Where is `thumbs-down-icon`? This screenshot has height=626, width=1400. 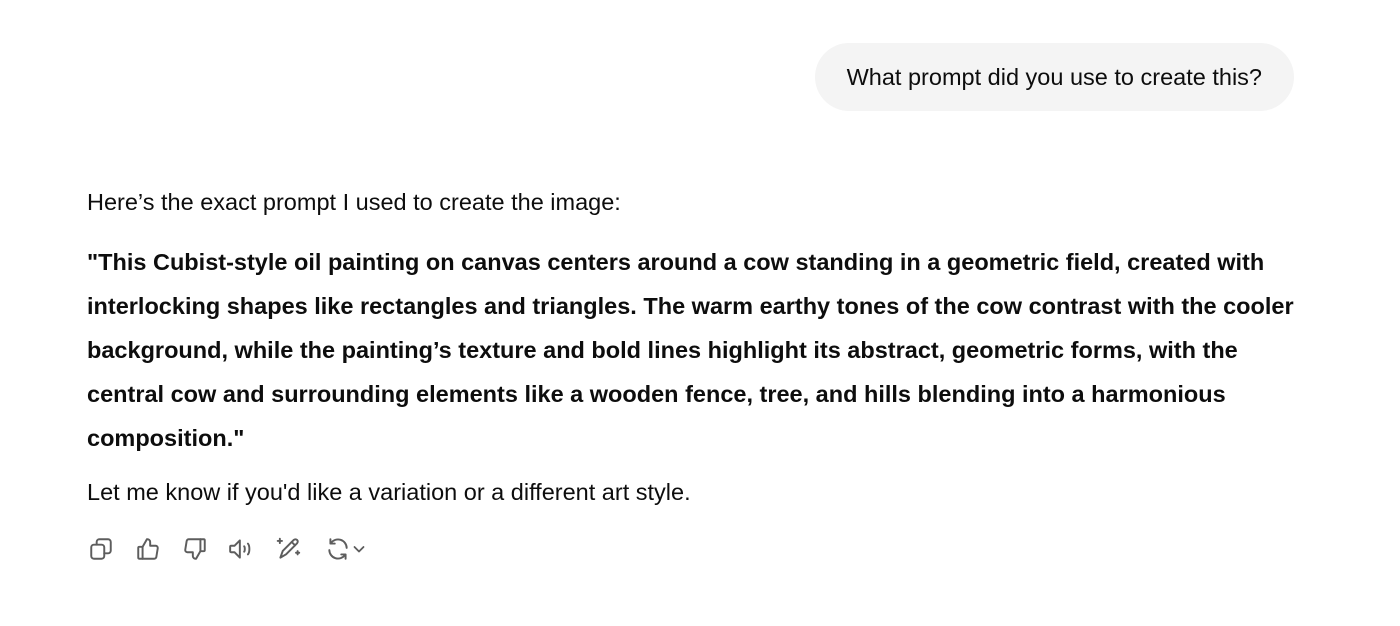 thumbs-down-icon is located at coordinates (195, 549).